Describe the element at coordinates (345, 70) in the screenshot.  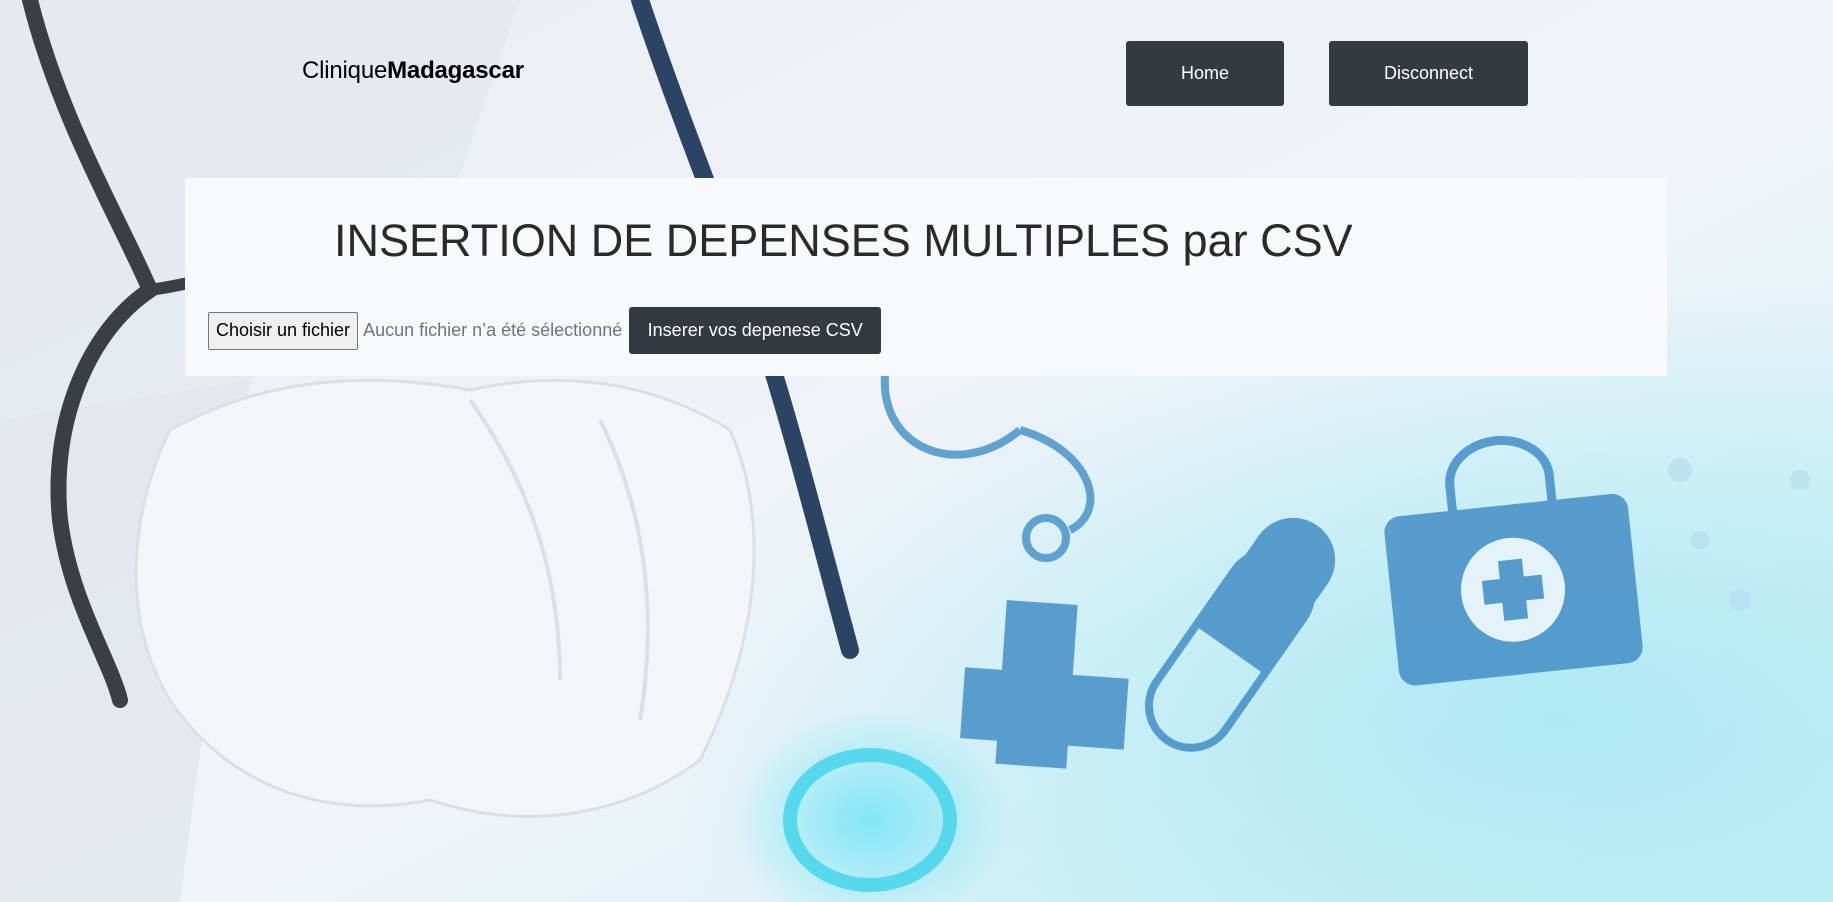
I see `brand-prefix: Clinique` at that location.